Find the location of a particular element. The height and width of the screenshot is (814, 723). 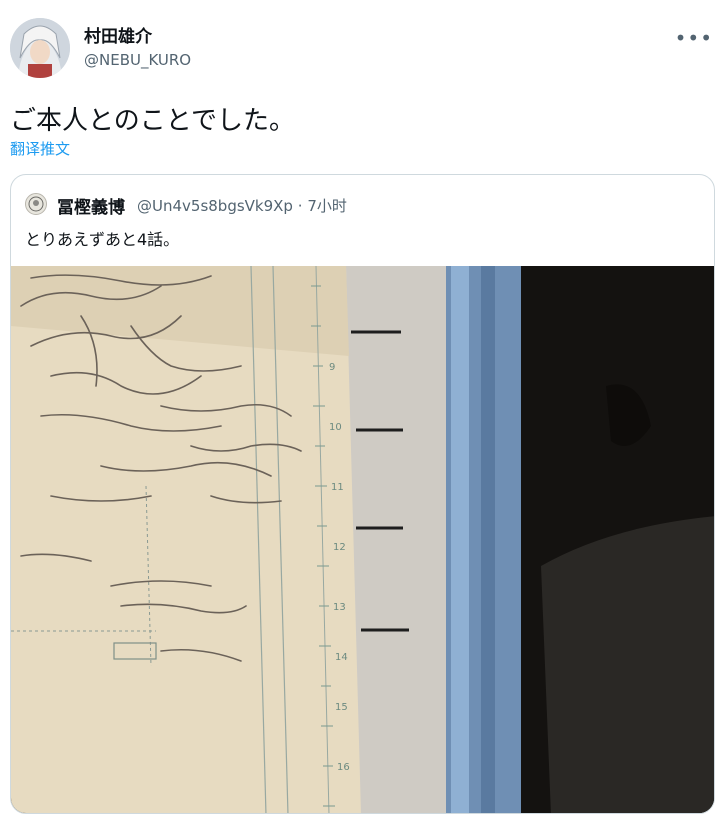

ruler-tick-15: 15 is located at coordinates (341, 707).